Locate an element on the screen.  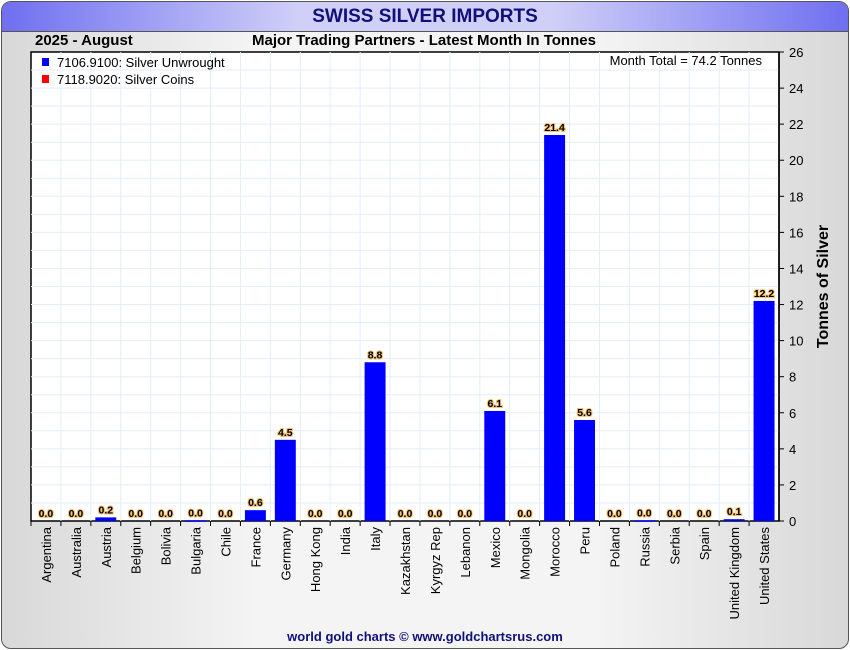
y-tick-label: 26 is located at coordinates (796, 52).